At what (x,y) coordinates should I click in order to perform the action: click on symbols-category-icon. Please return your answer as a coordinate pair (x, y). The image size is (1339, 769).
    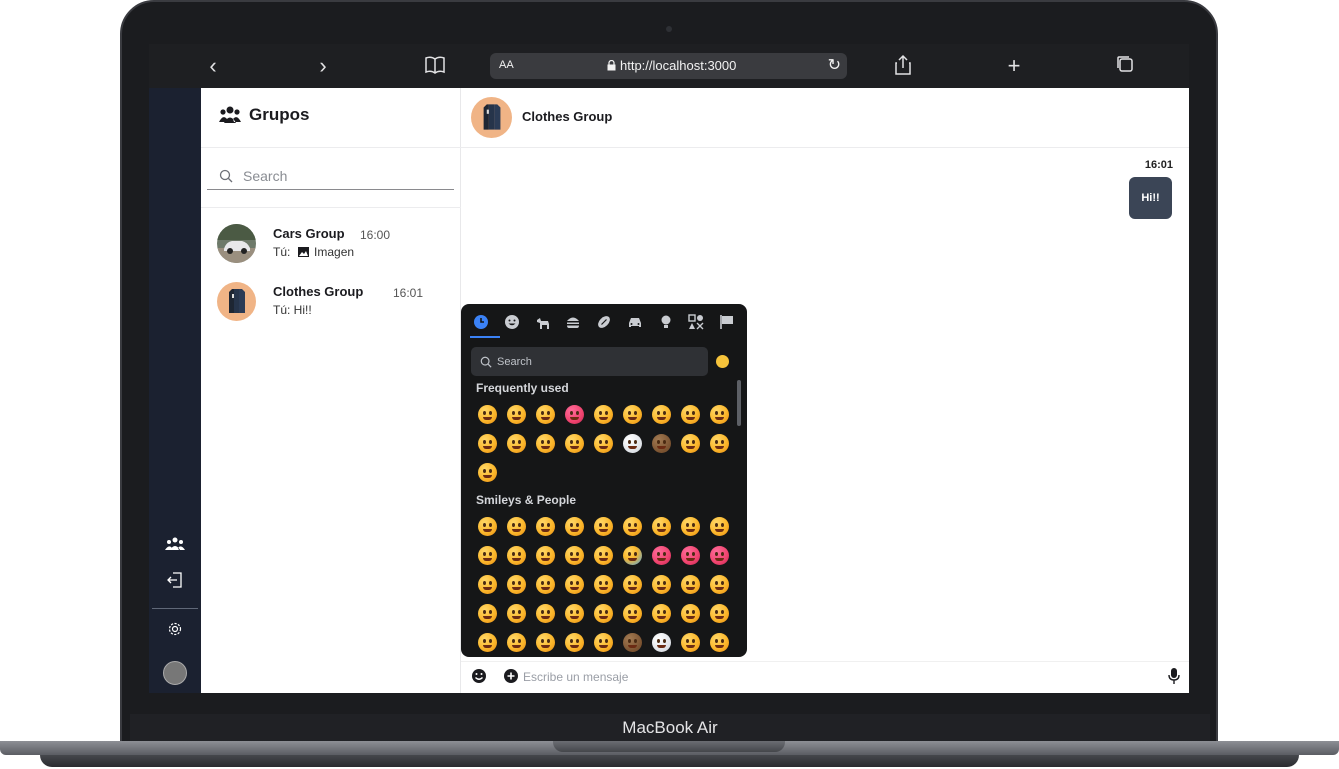
    Looking at the image, I should click on (696, 322).